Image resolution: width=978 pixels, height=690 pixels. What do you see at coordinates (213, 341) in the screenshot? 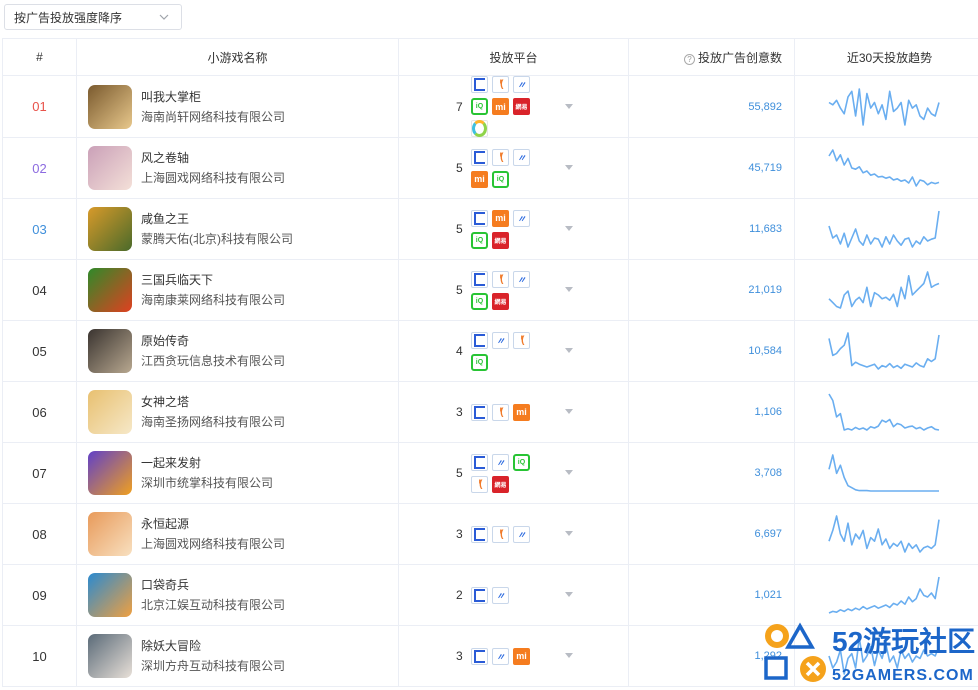
I see `game-name: 原始传奇` at bounding box center [213, 341].